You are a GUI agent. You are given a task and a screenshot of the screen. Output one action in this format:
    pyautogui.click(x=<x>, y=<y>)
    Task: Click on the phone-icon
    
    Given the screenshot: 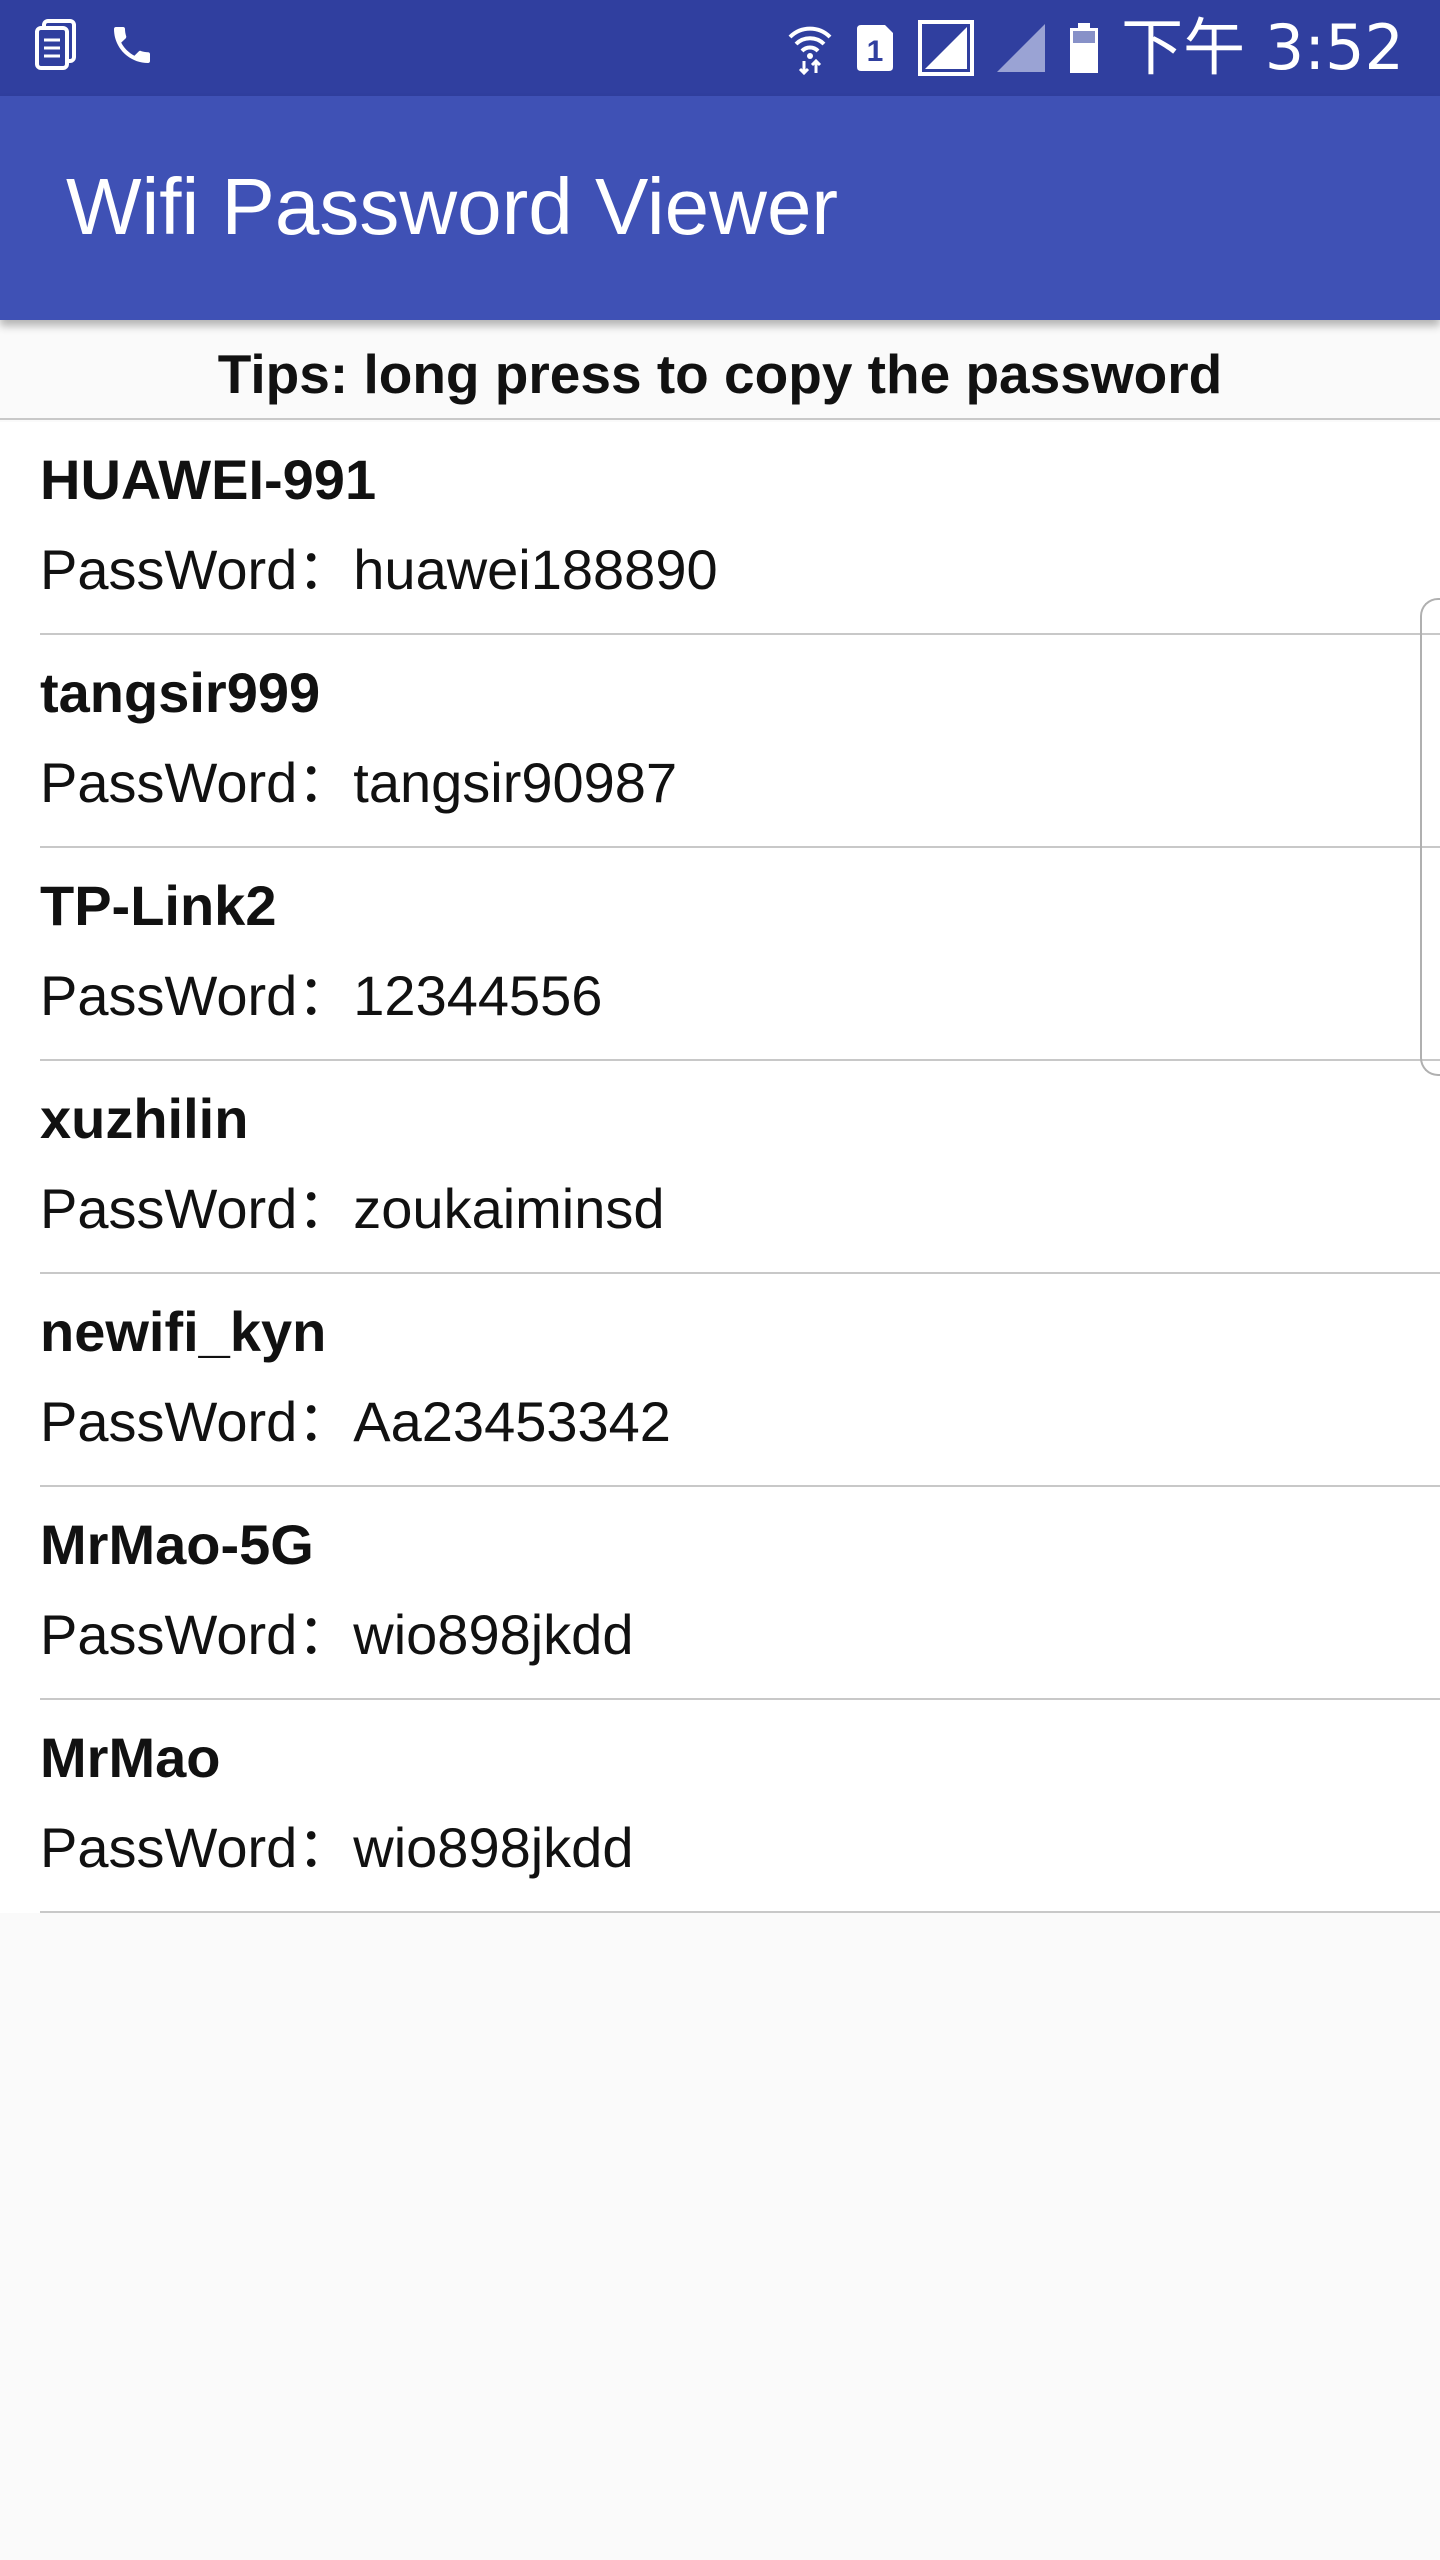 What is the action you would take?
    pyautogui.click(x=132, y=45)
    